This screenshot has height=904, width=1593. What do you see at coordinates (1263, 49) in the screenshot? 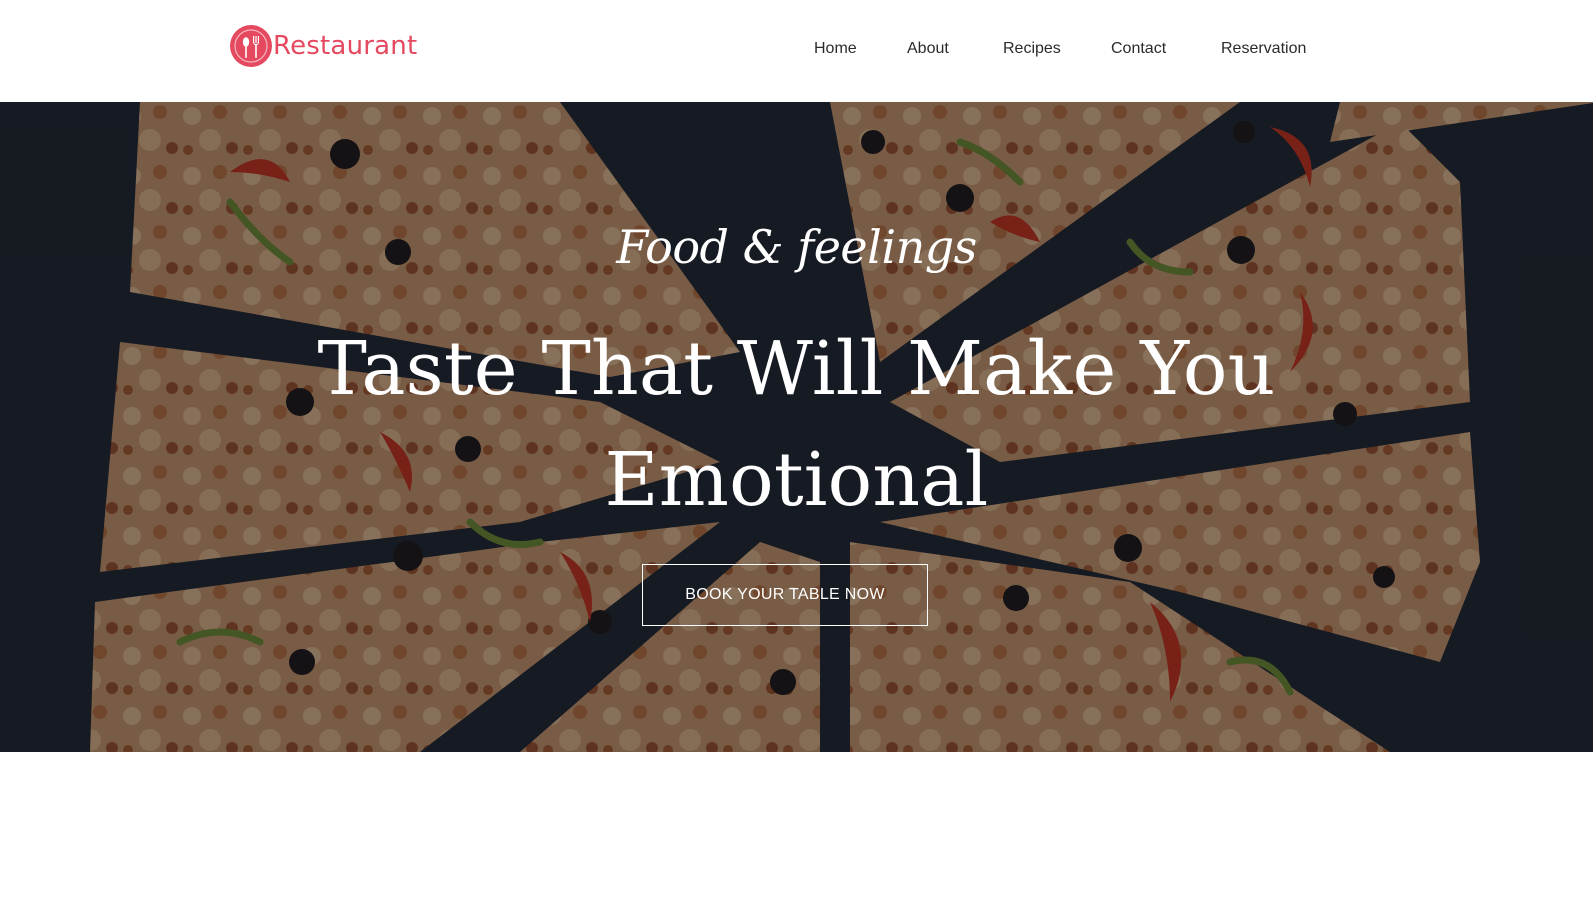
I see `nav-reservation: Reservation` at bounding box center [1263, 49].